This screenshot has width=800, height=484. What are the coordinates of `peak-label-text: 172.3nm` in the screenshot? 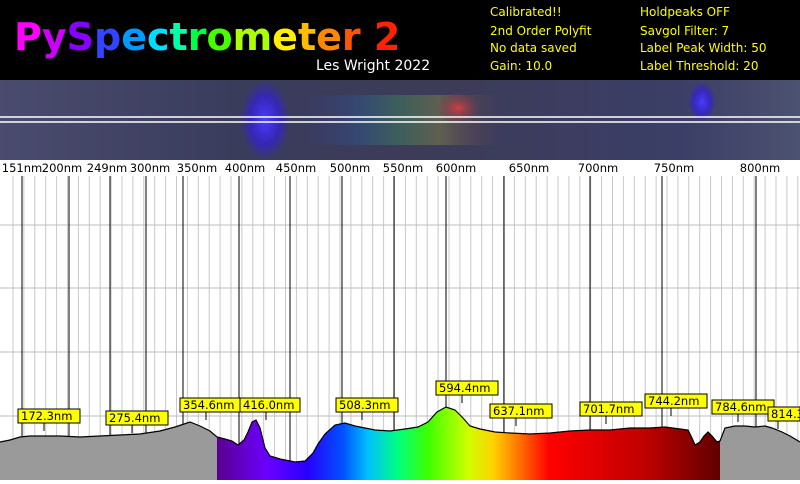 It's located at (46, 416).